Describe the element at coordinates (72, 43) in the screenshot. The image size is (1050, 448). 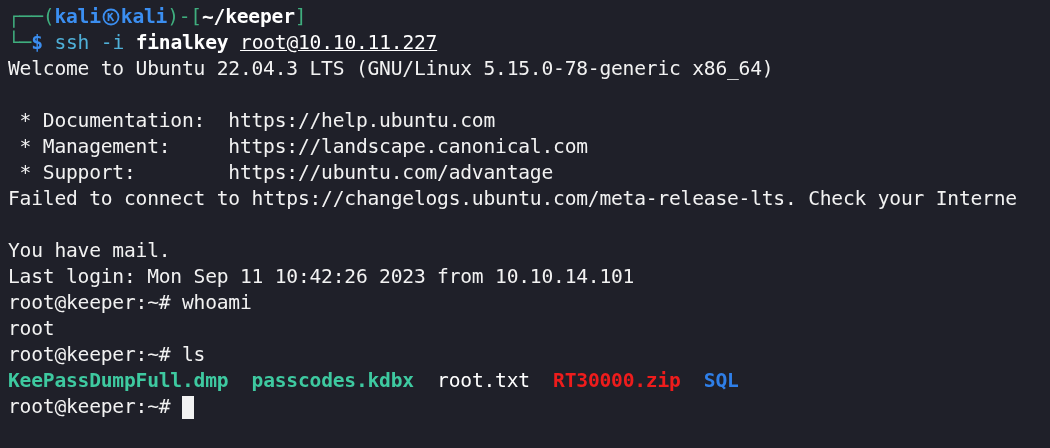
I see `command-text: ssh` at that location.